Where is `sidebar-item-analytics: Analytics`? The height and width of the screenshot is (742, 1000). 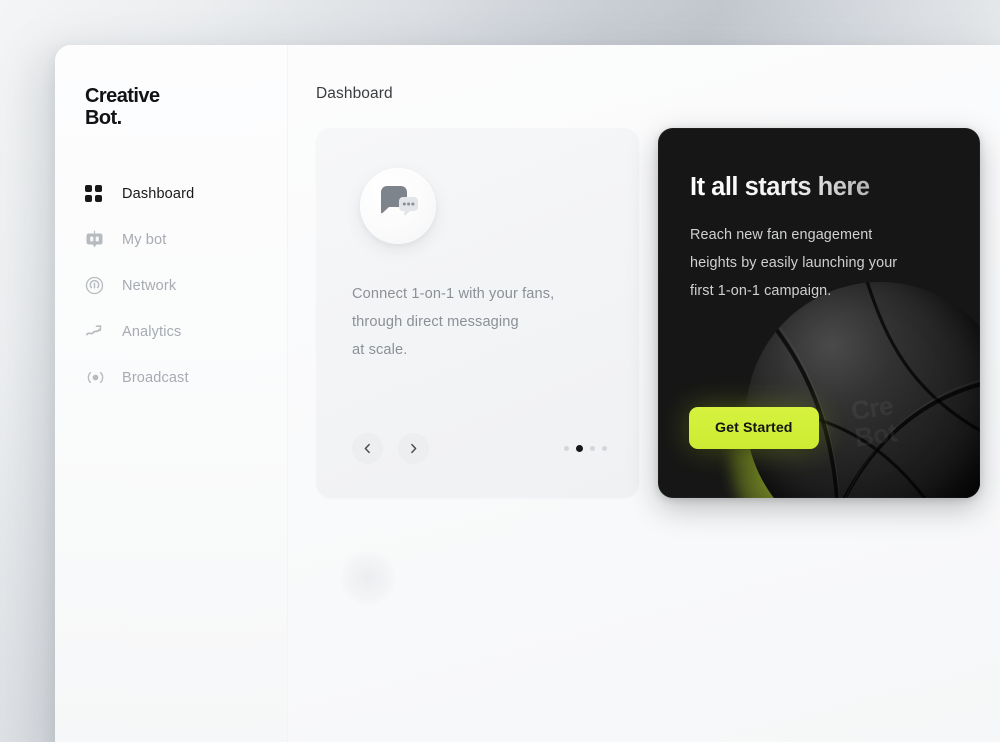 sidebar-item-analytics: Analytics is located at coordinates (186, 332).